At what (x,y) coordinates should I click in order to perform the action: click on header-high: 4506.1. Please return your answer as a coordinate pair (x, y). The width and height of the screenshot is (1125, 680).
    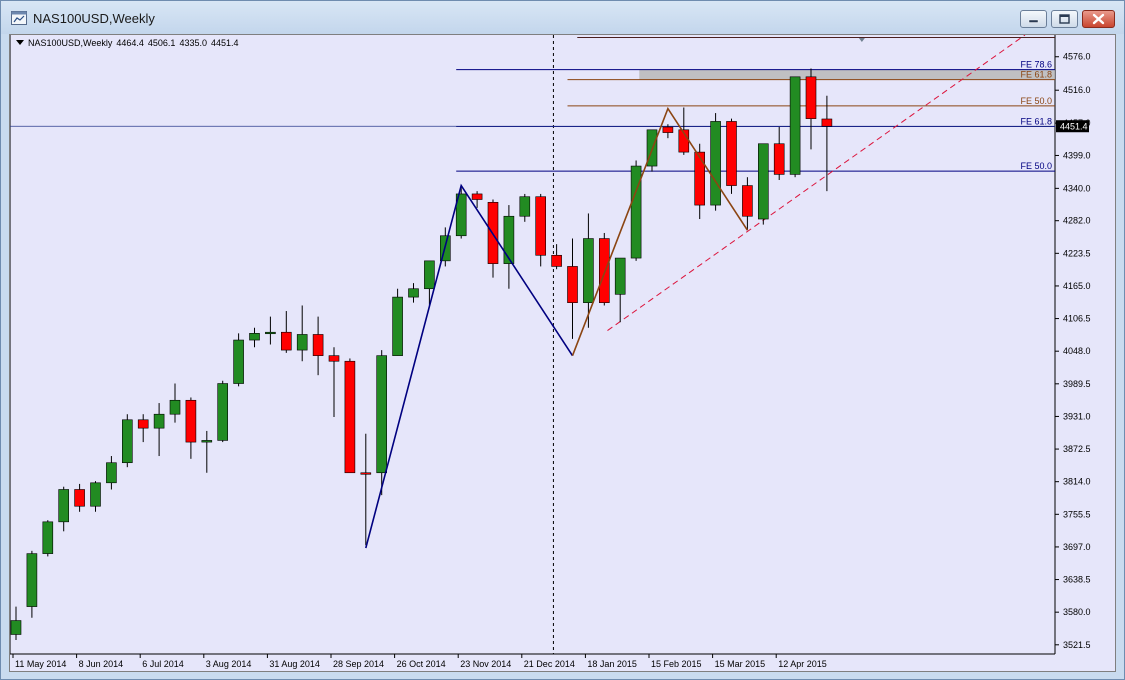
    Looking at the image, I should click on (161, 43).